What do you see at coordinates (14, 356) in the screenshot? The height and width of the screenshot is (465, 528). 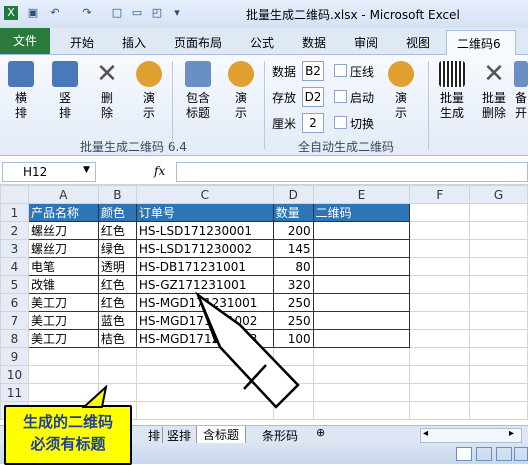 I see `row-header: 9` at bounding box center [14, 356].